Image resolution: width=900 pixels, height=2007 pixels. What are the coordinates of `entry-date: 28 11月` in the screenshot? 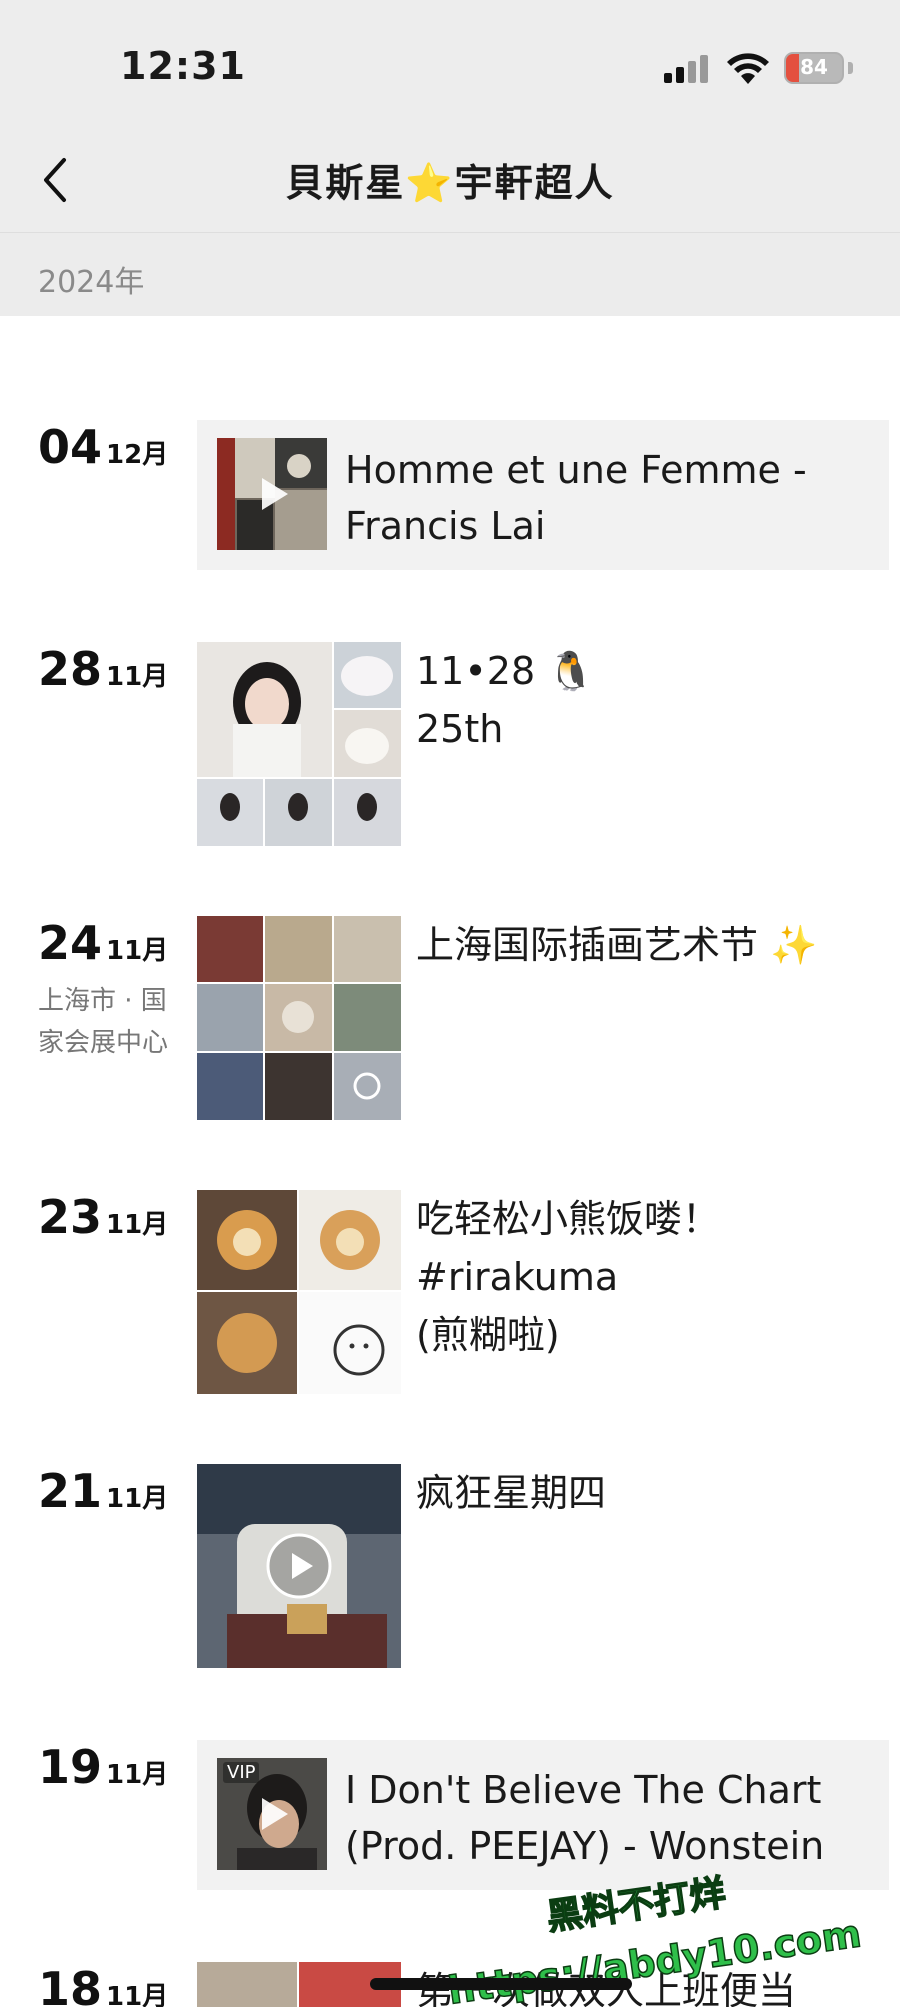 It's located at (103, 669).